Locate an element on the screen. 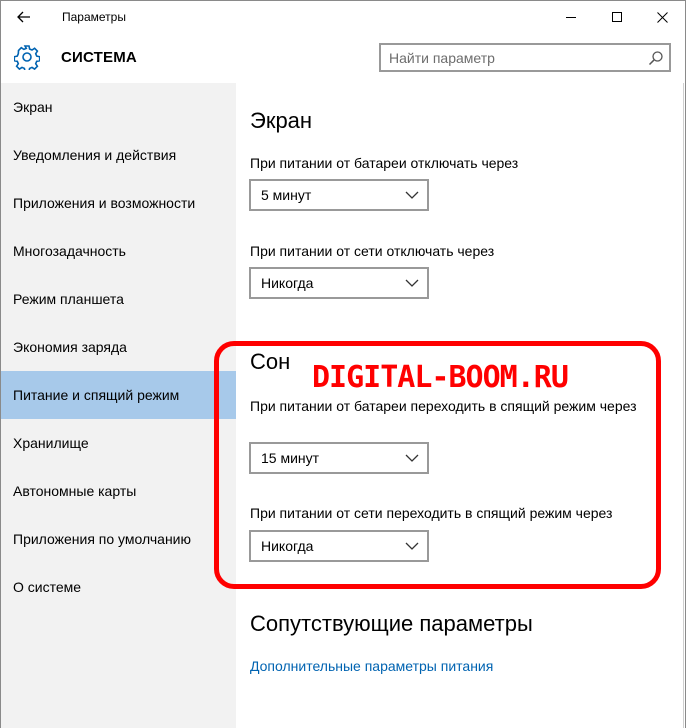  screen-battery-dropdown: 5 минут is located at coordinates (339, 195).